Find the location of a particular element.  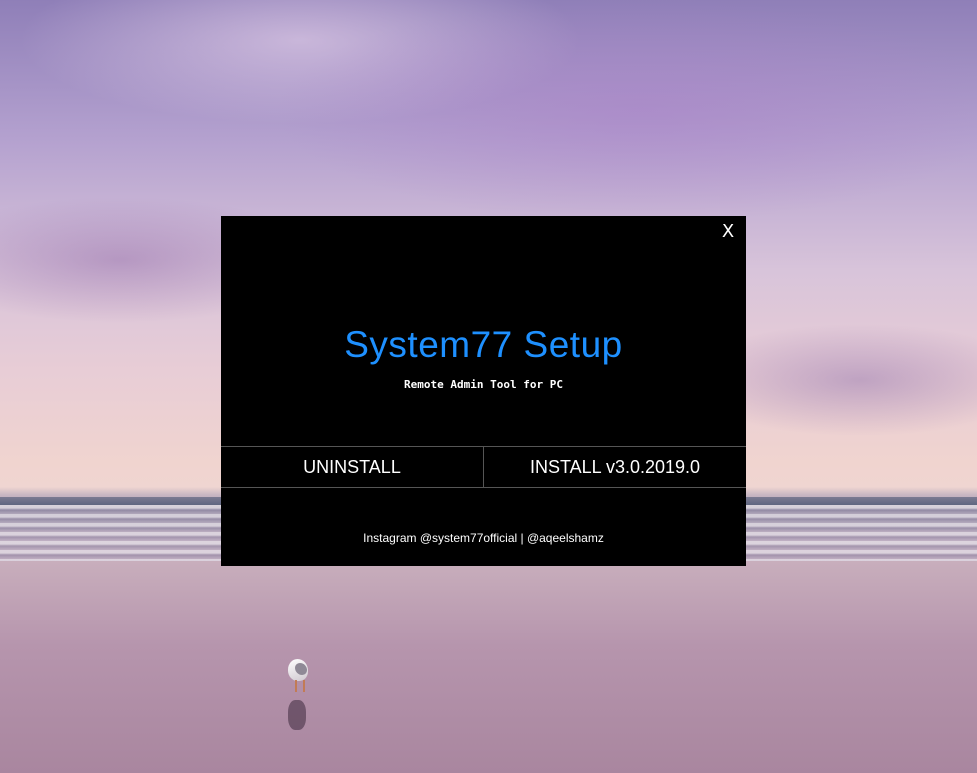

seagull-legs is located at coordinates (300, 686).